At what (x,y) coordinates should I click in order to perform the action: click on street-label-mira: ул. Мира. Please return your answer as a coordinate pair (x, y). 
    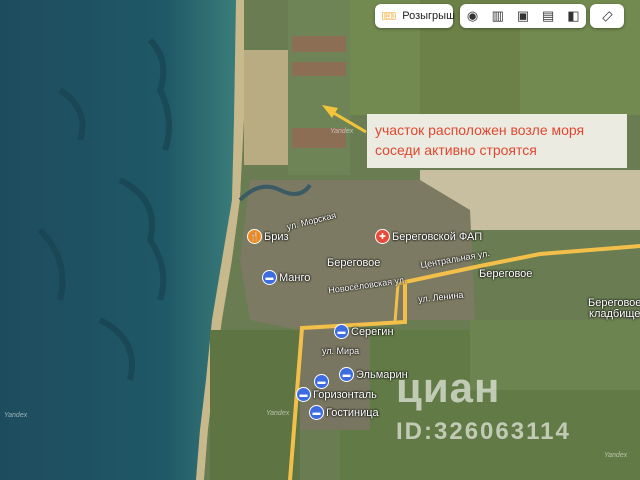
    Looking at the image, I should click on (341, 351).